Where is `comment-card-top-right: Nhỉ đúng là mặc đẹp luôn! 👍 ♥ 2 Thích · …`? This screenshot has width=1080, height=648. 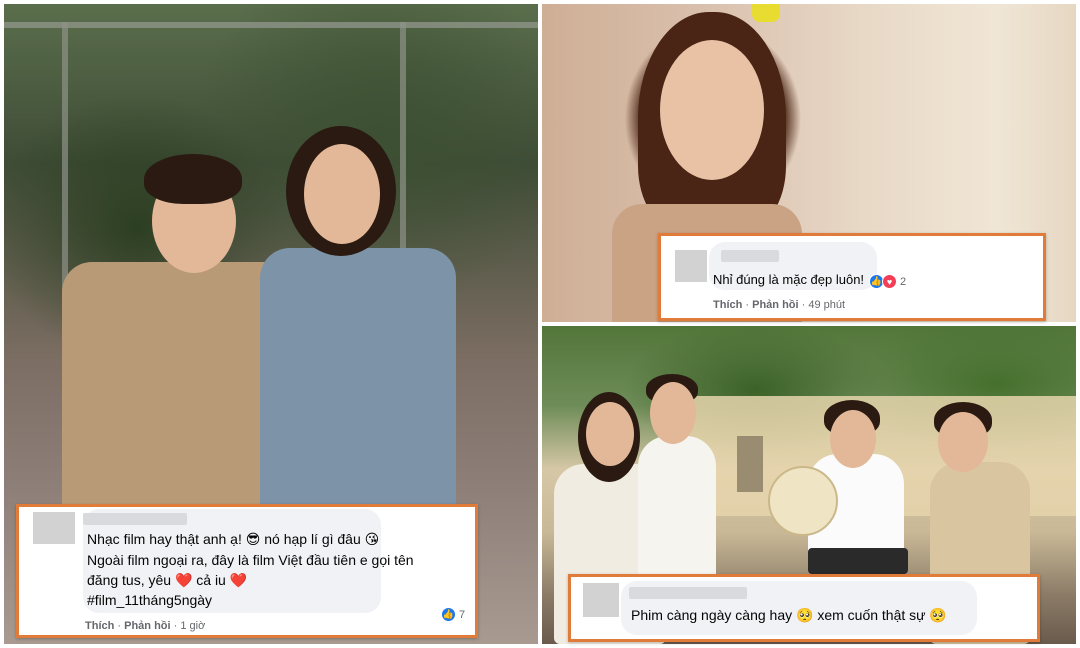 comment-card-top-right: Nhỉ đúng là mặc đẹp luôn! 👍 ♥ 2 Thích · … is located at coordinates (852, 277).